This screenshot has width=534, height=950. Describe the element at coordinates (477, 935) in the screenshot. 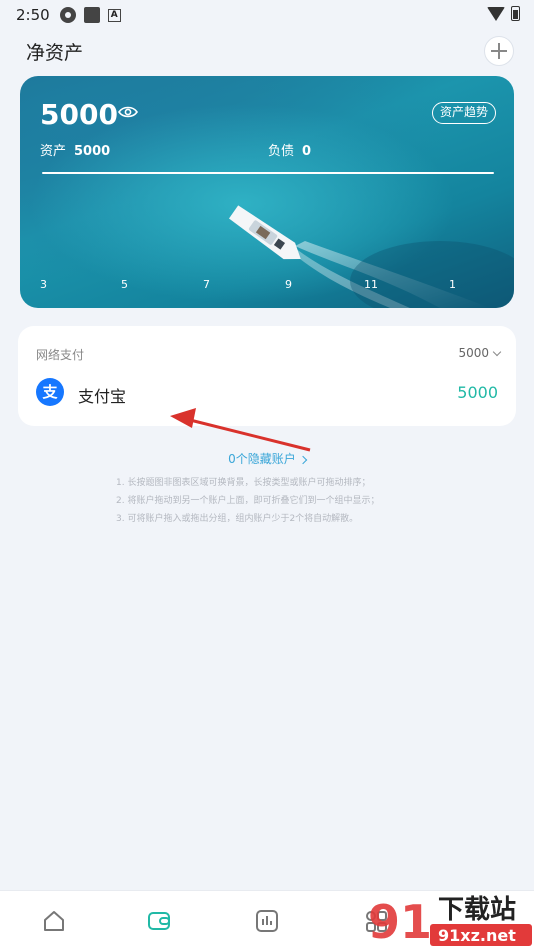

I see `watermark-domain: 91xz.net` at that location.